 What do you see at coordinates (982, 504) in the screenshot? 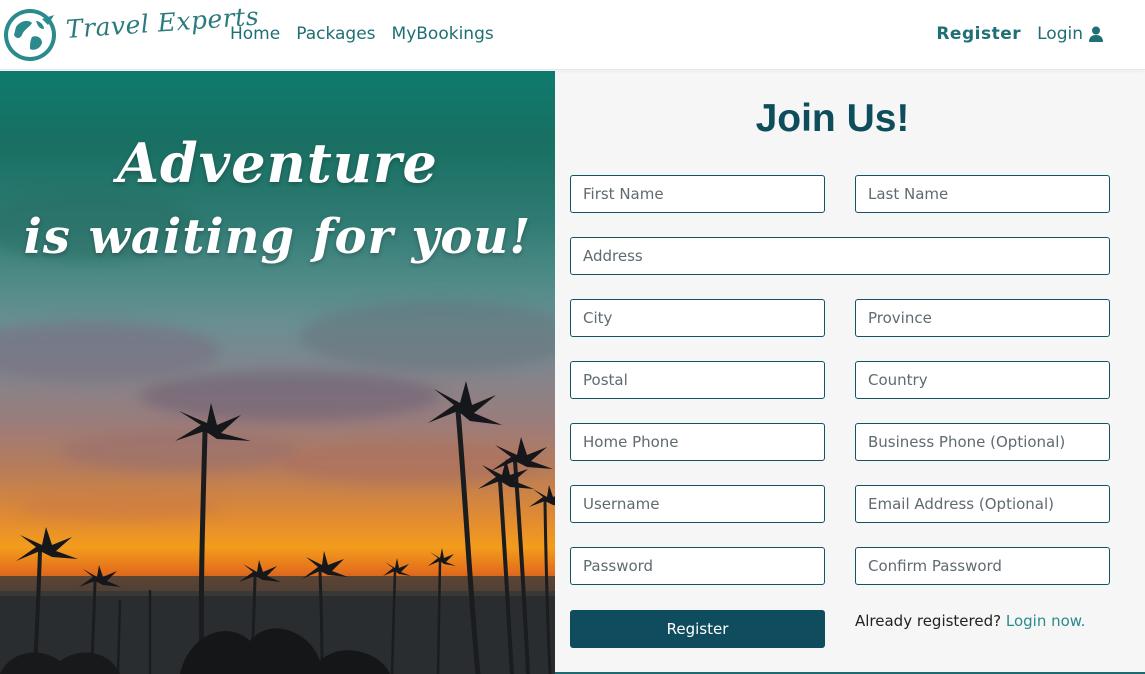
I see `email-input` at bounding box center [982, 504].